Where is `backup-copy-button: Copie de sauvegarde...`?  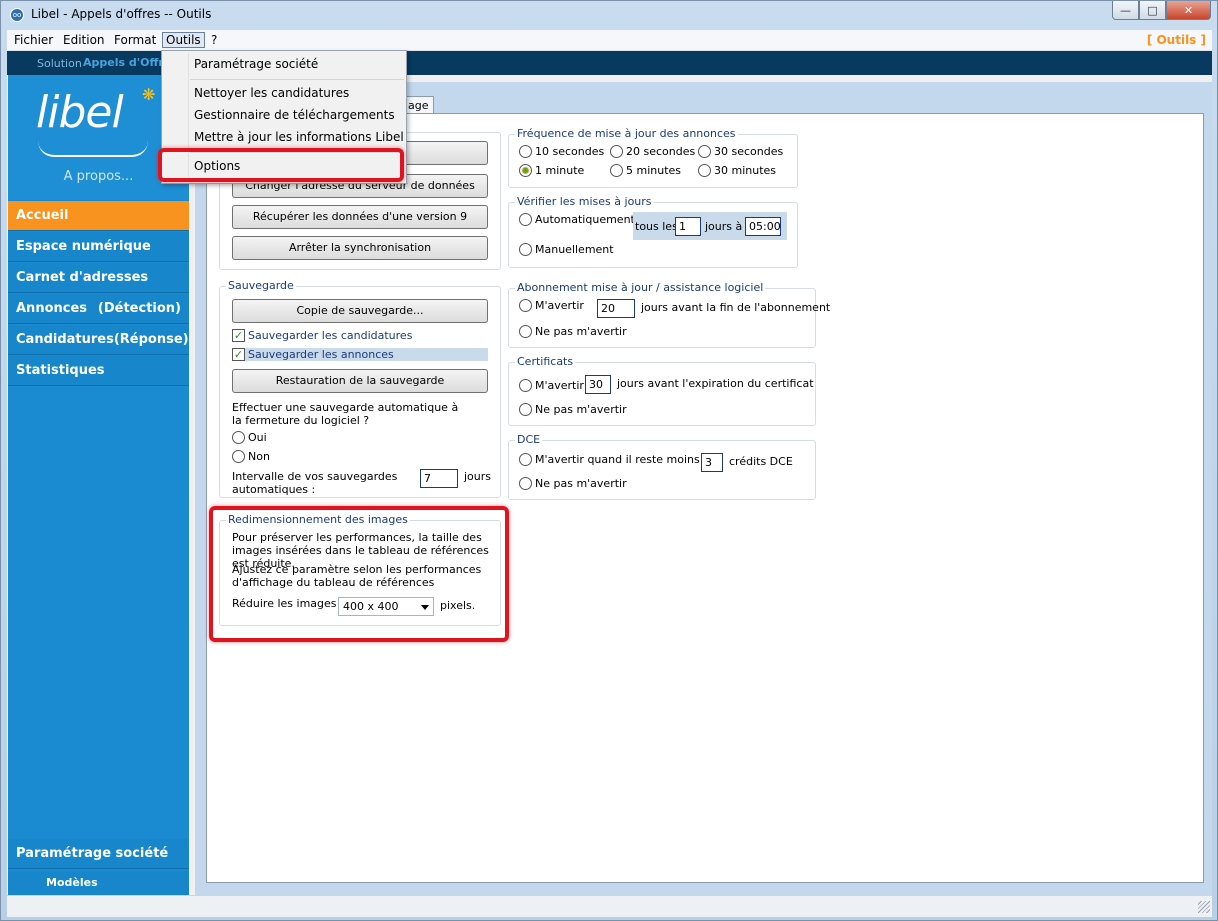
backup-copy-button: Copie de sauvegarde... is located at coordinates (360, 311).